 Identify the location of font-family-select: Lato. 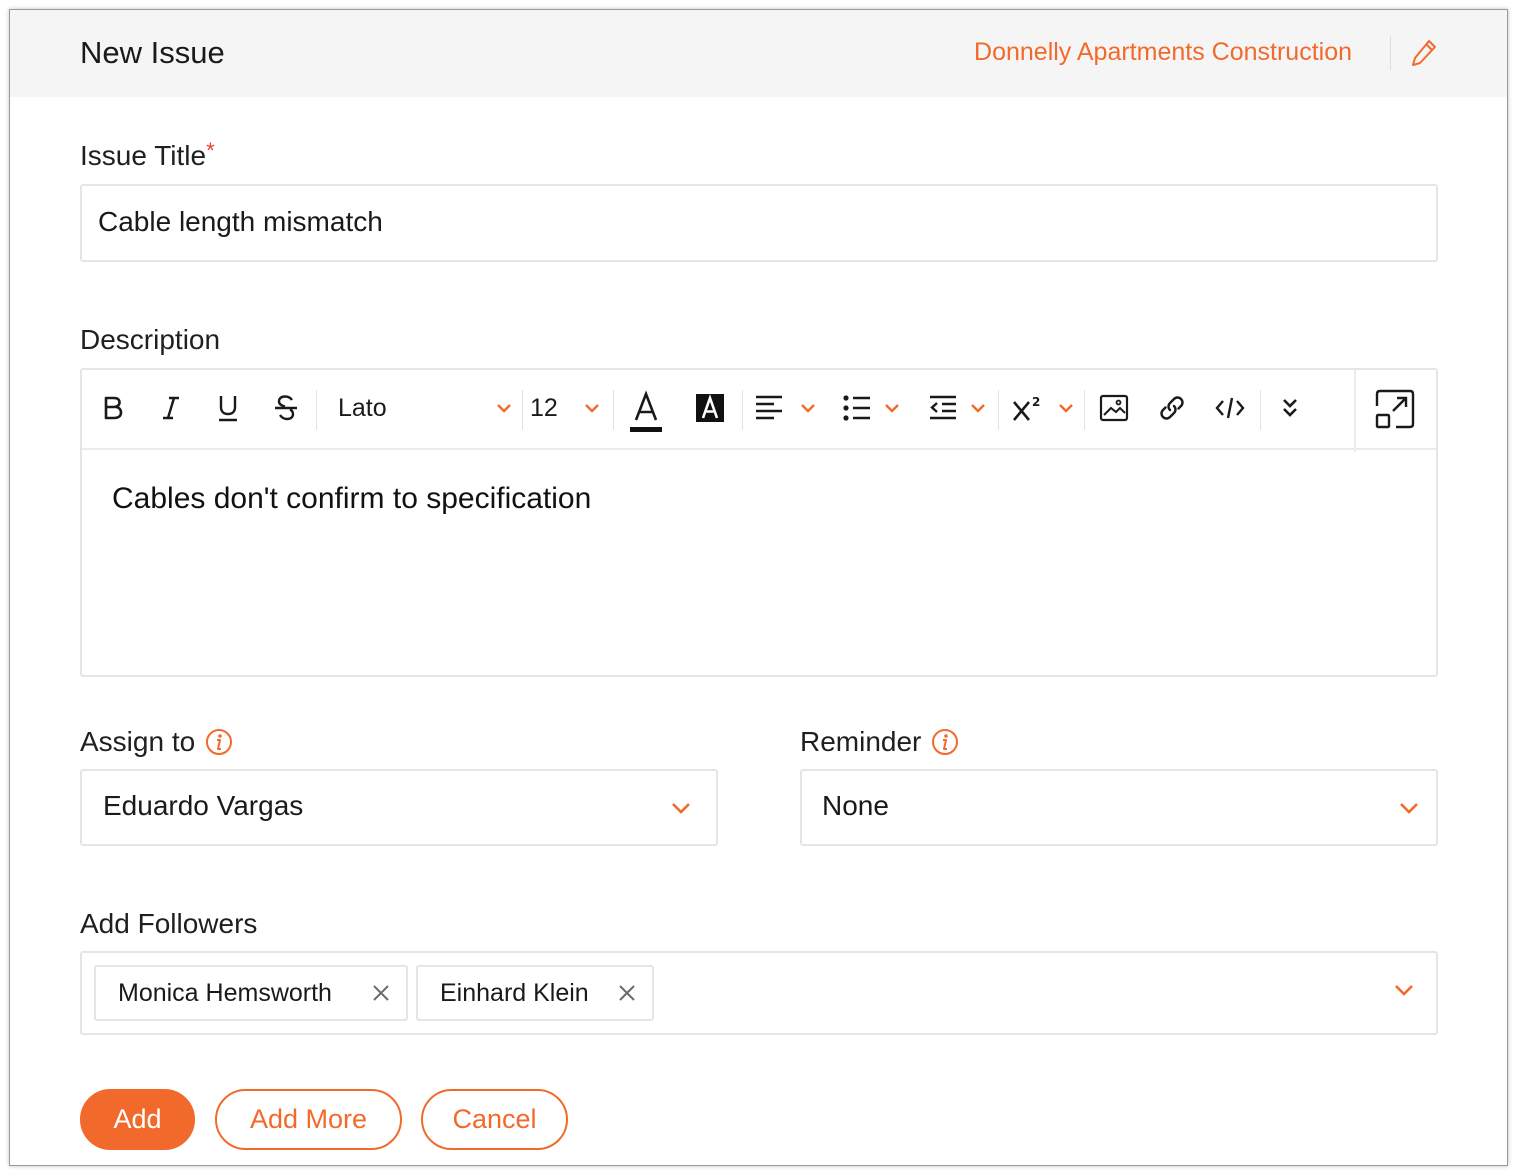
(422, 408).